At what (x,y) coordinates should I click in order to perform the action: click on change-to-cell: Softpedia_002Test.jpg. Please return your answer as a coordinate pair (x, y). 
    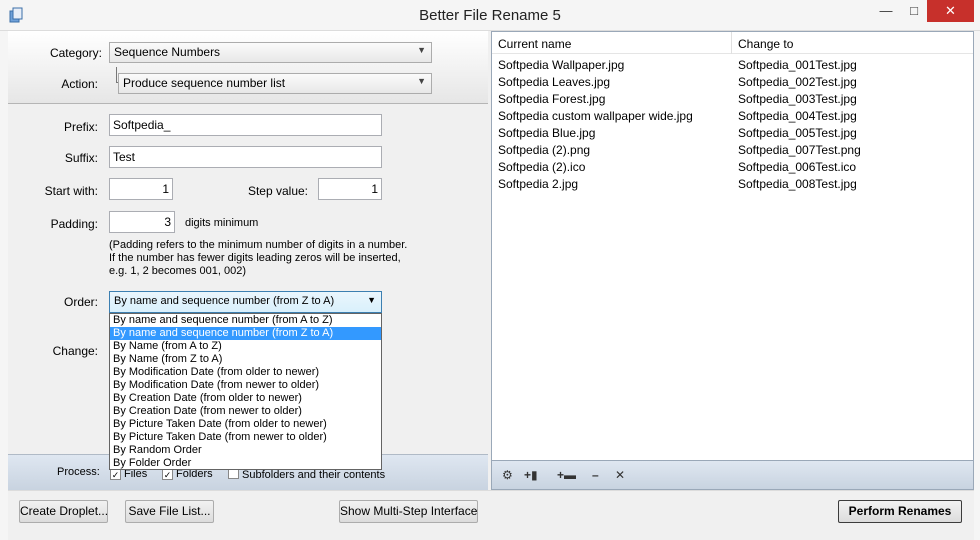
    Looking at the image, I should click on (797, 82).